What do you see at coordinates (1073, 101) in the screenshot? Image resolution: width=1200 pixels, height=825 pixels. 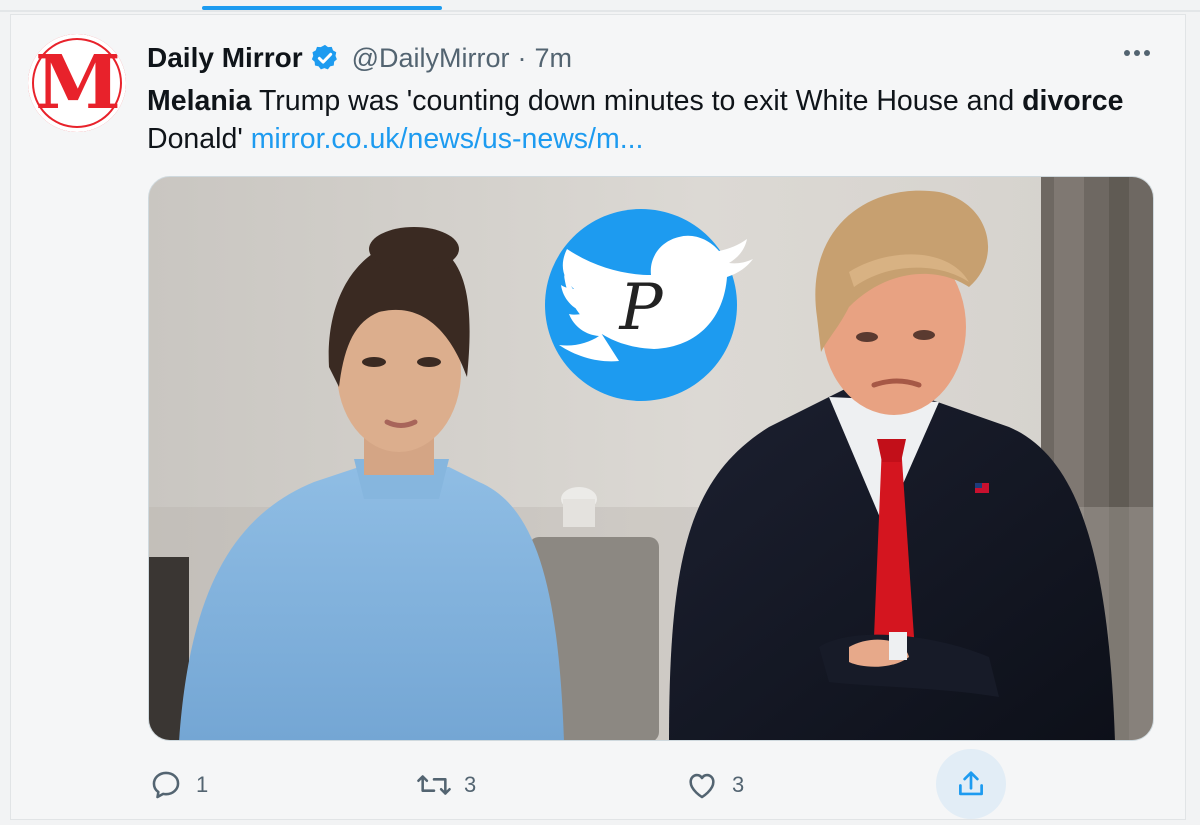 I see `highlighted-term: divorce` at bounding box center [1073, 101].